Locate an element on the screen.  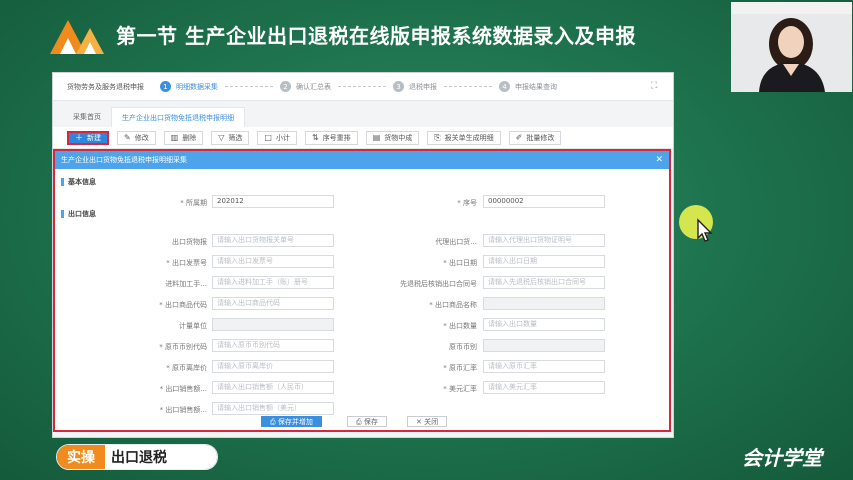
close-x-icon: ✕ is located at coordinates (420, 422).